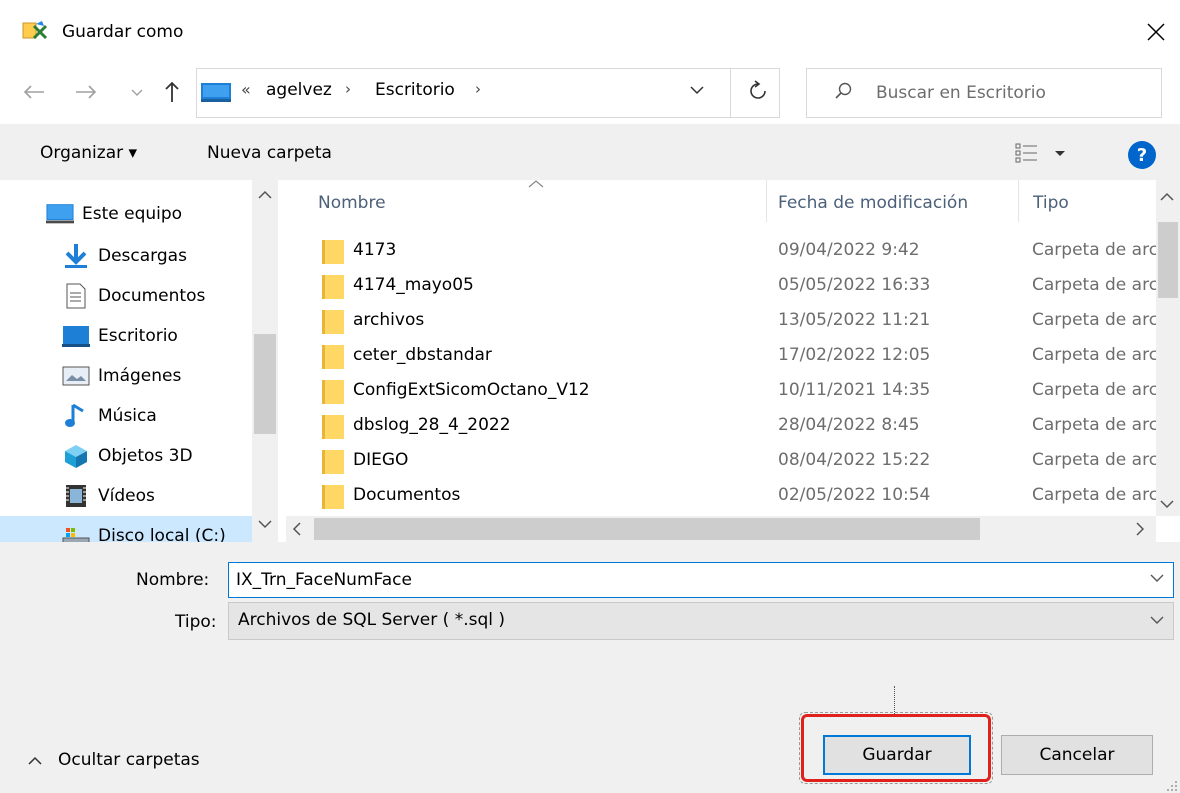  What do you see at coordinates (123, 32) in the screenshot?
I see `window-title: Guardar como` at bounding box center [123, 32].